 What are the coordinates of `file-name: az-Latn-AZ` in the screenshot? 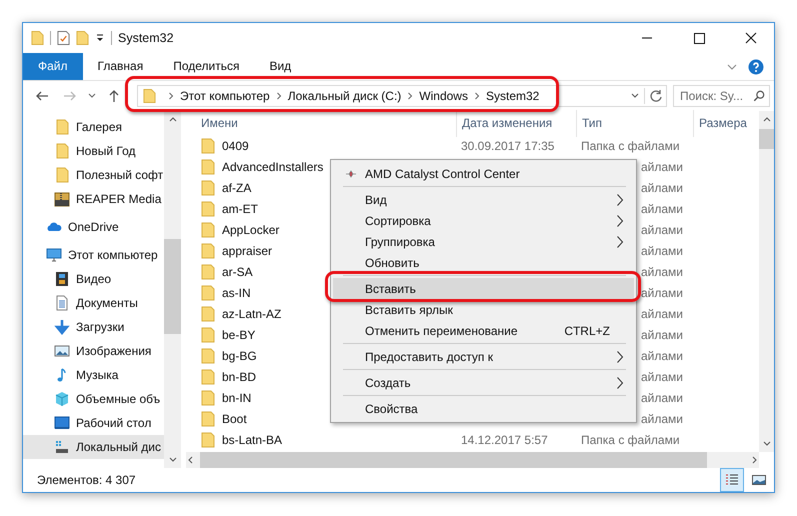 It's located at (252, 313).